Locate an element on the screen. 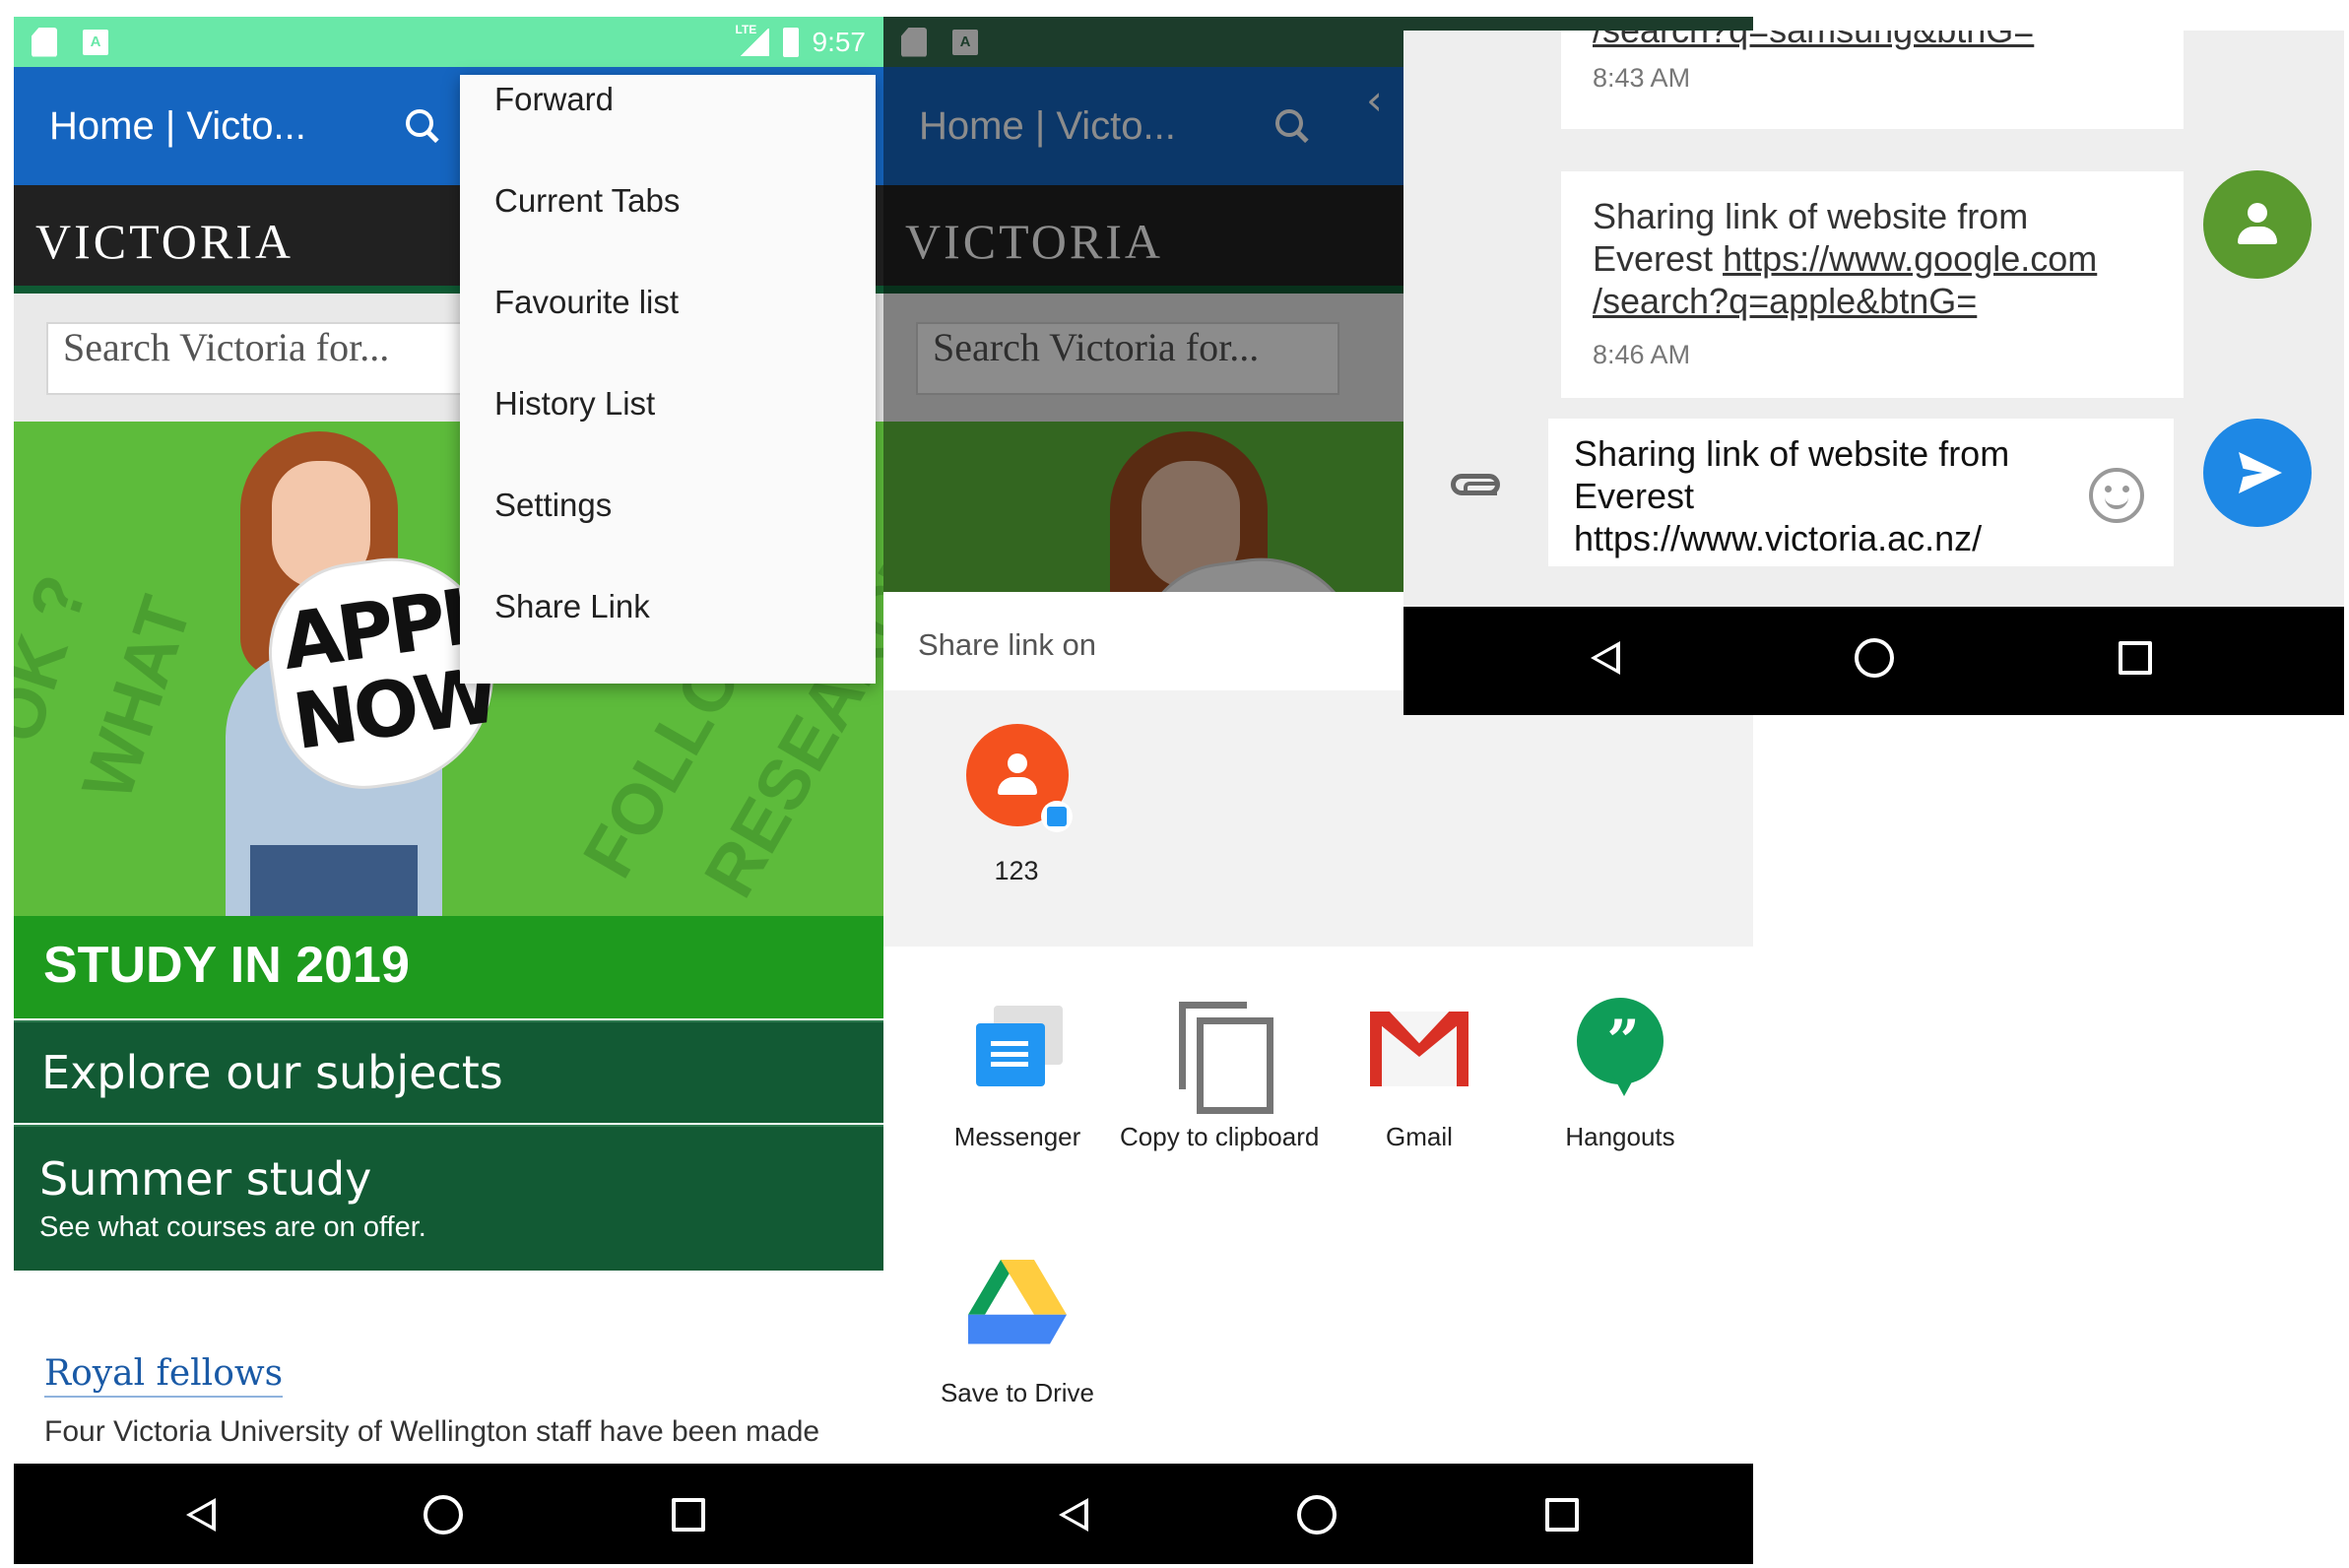  status-bar: LTE 9:57 is located at coordinates (448, 42).